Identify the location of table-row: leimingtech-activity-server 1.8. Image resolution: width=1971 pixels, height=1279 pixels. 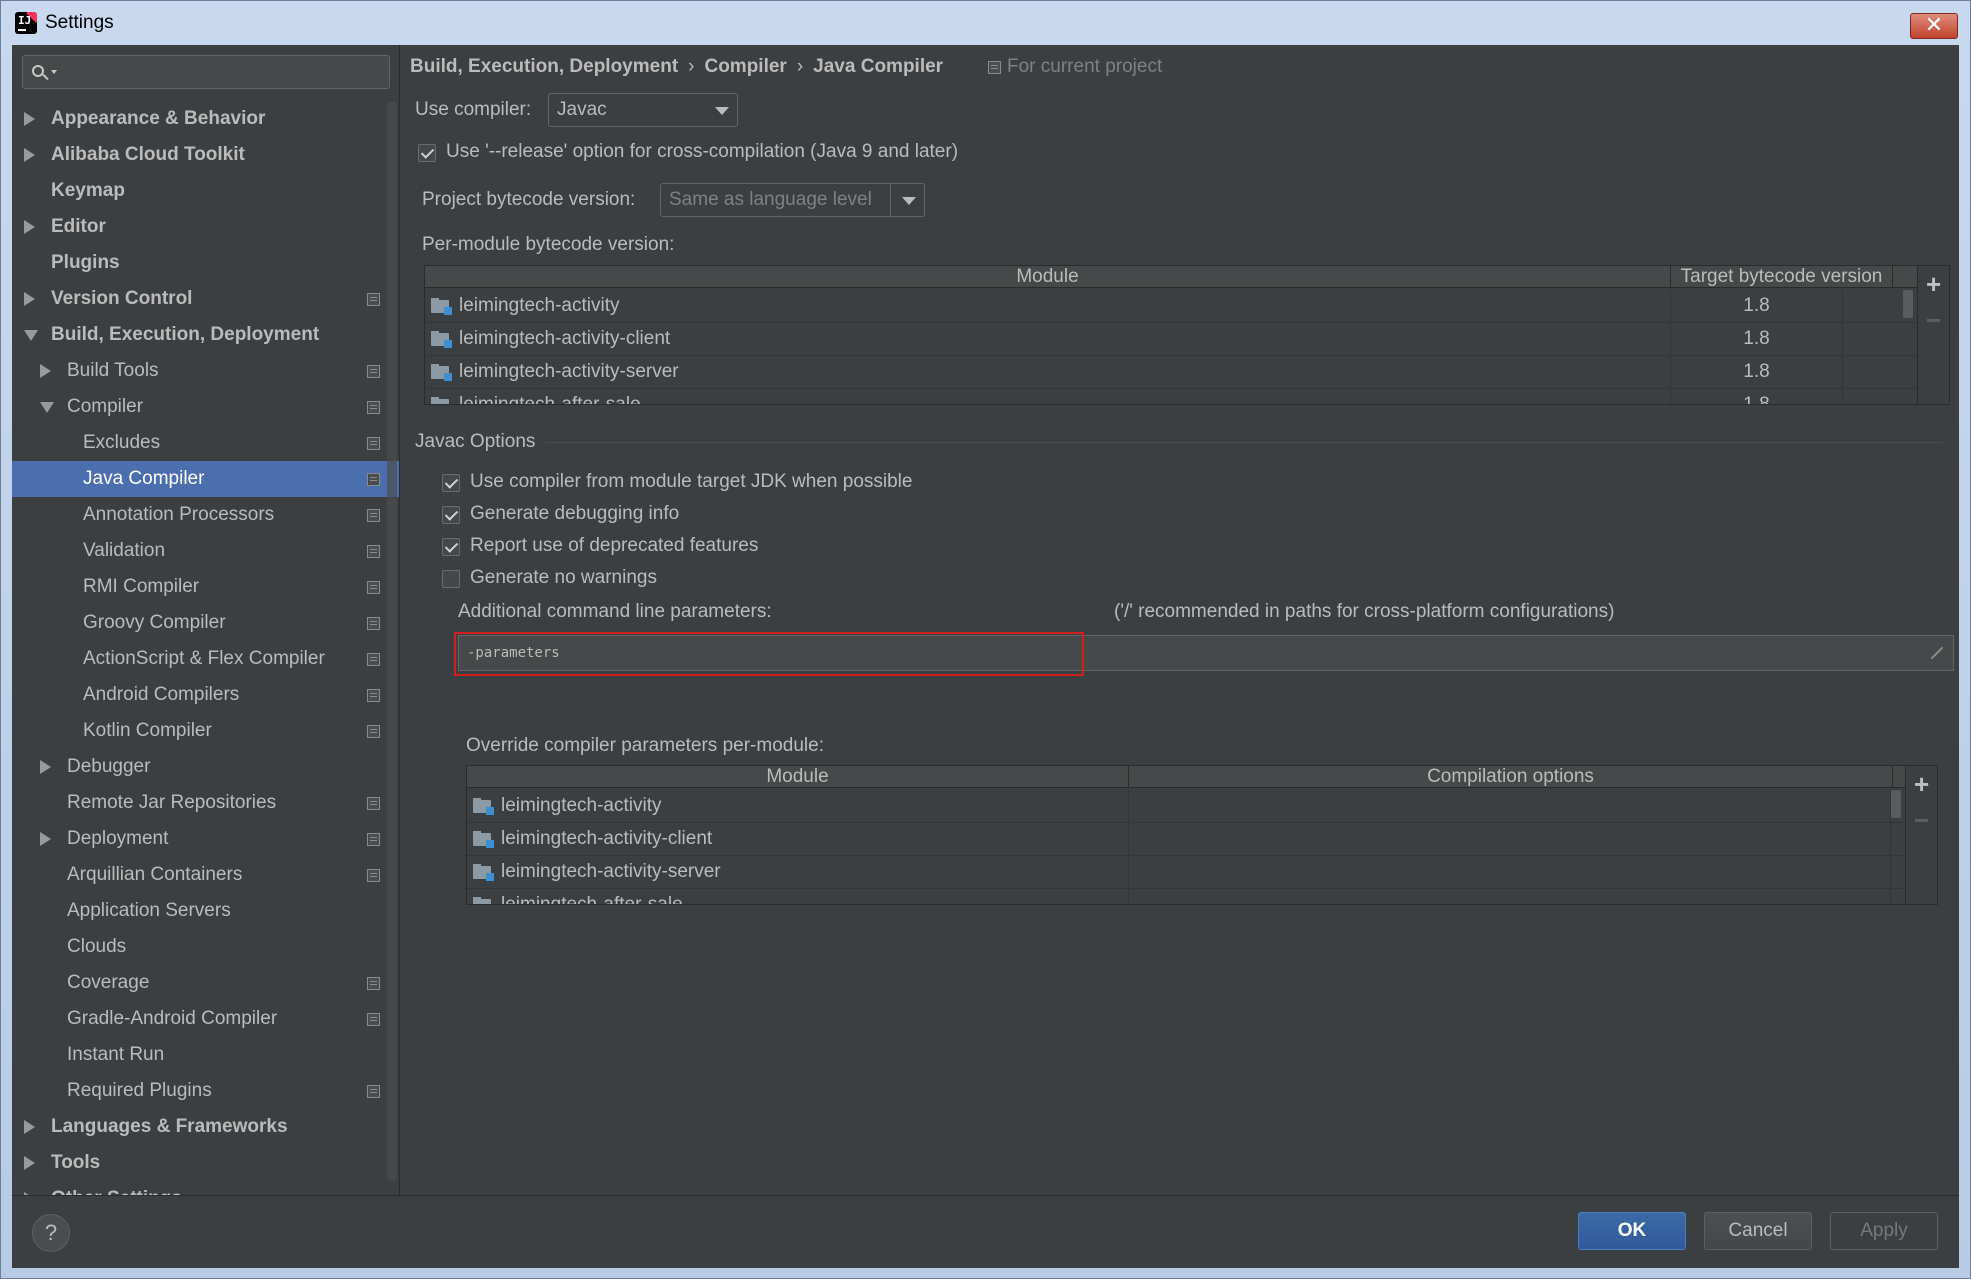
(1171, 372).